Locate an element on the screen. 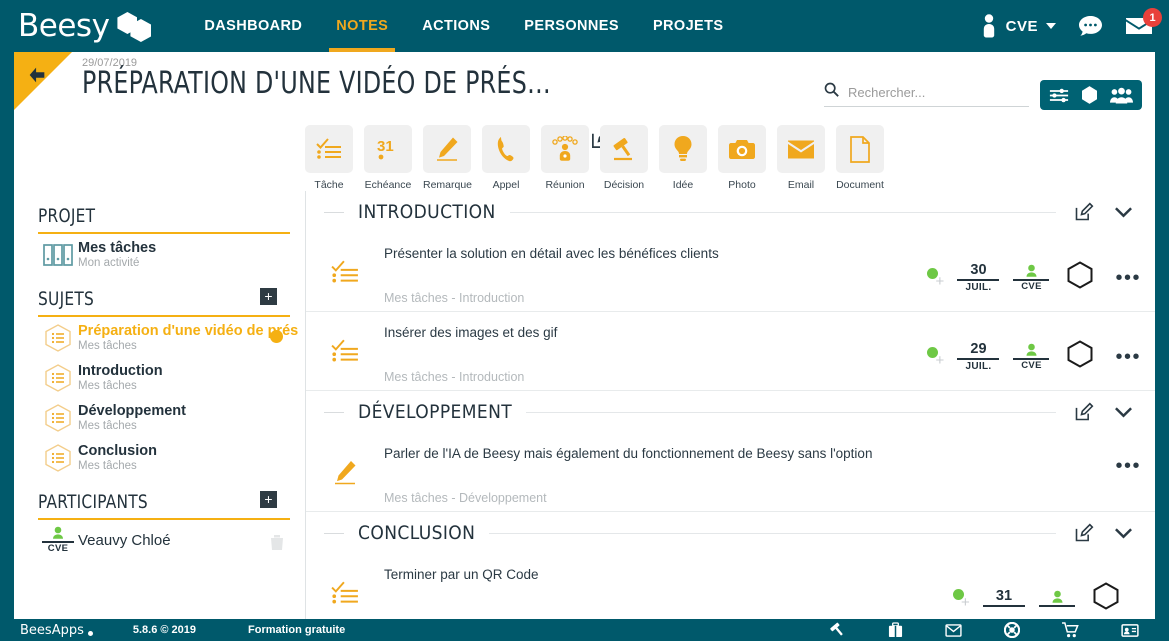  delete-participant-icon is located at coordinates (277, 545).